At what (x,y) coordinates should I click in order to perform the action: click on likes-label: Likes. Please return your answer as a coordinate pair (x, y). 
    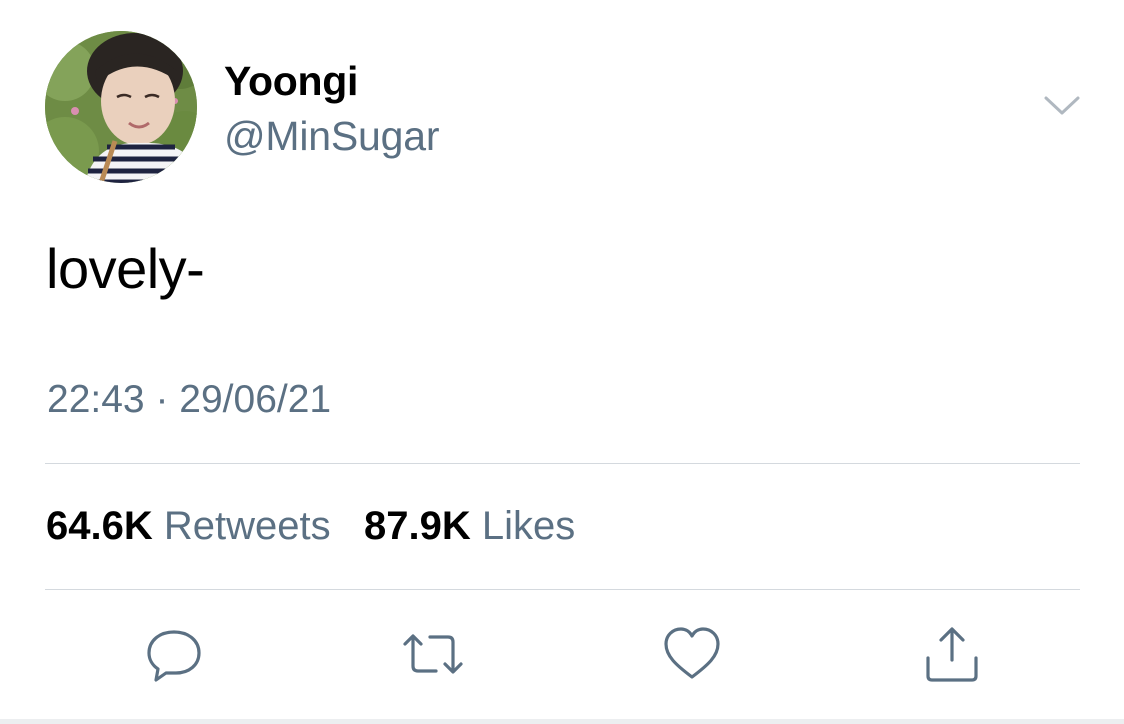
    Looking at the image, I should click on (528, 526).